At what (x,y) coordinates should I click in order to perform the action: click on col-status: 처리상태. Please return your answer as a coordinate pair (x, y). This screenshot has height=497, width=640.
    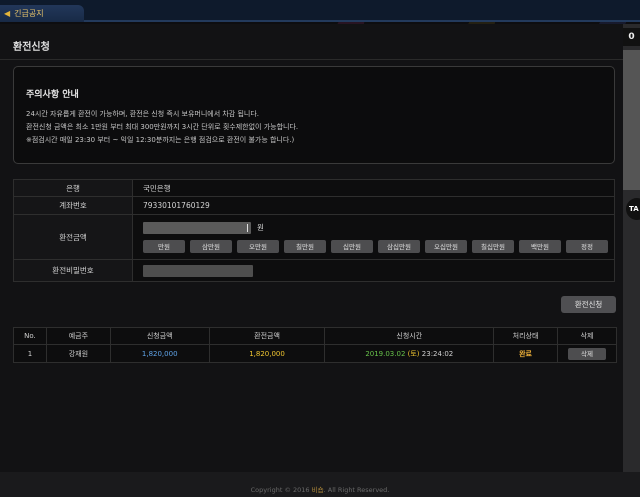
    Looking at the image, I should click on (525, 336).